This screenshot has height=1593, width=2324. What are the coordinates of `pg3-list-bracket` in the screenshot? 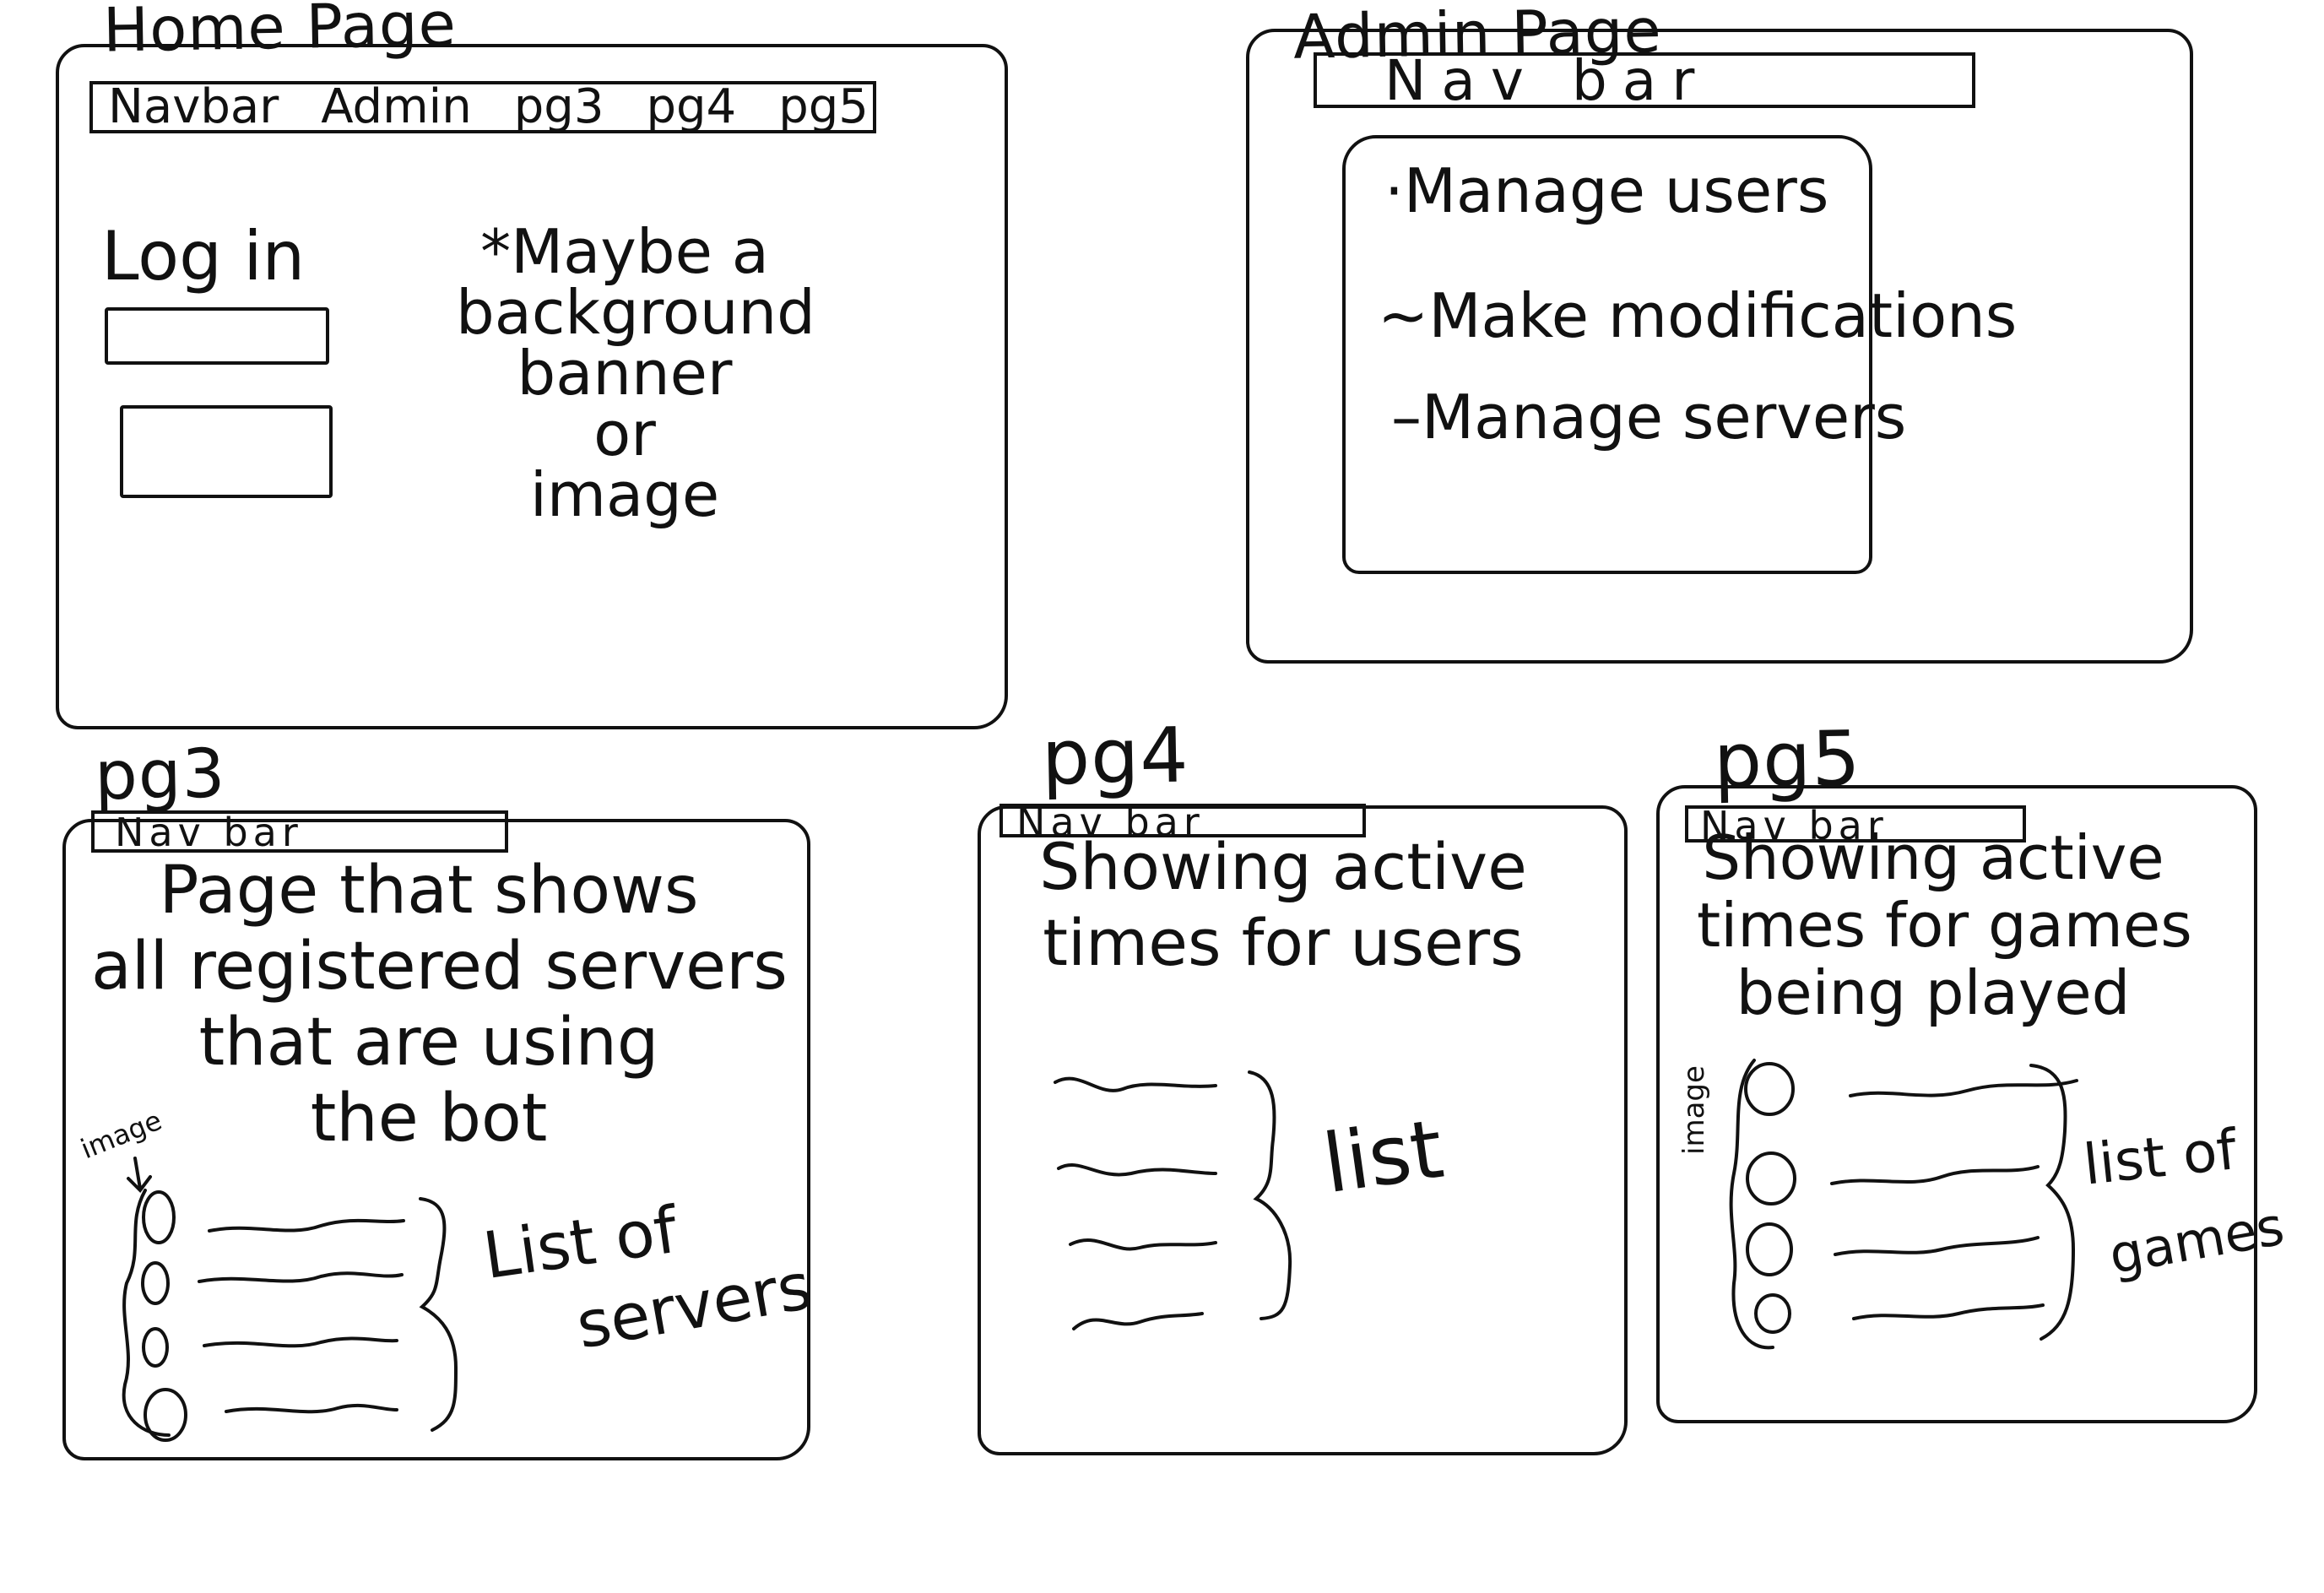 It's located at (439, 1314).